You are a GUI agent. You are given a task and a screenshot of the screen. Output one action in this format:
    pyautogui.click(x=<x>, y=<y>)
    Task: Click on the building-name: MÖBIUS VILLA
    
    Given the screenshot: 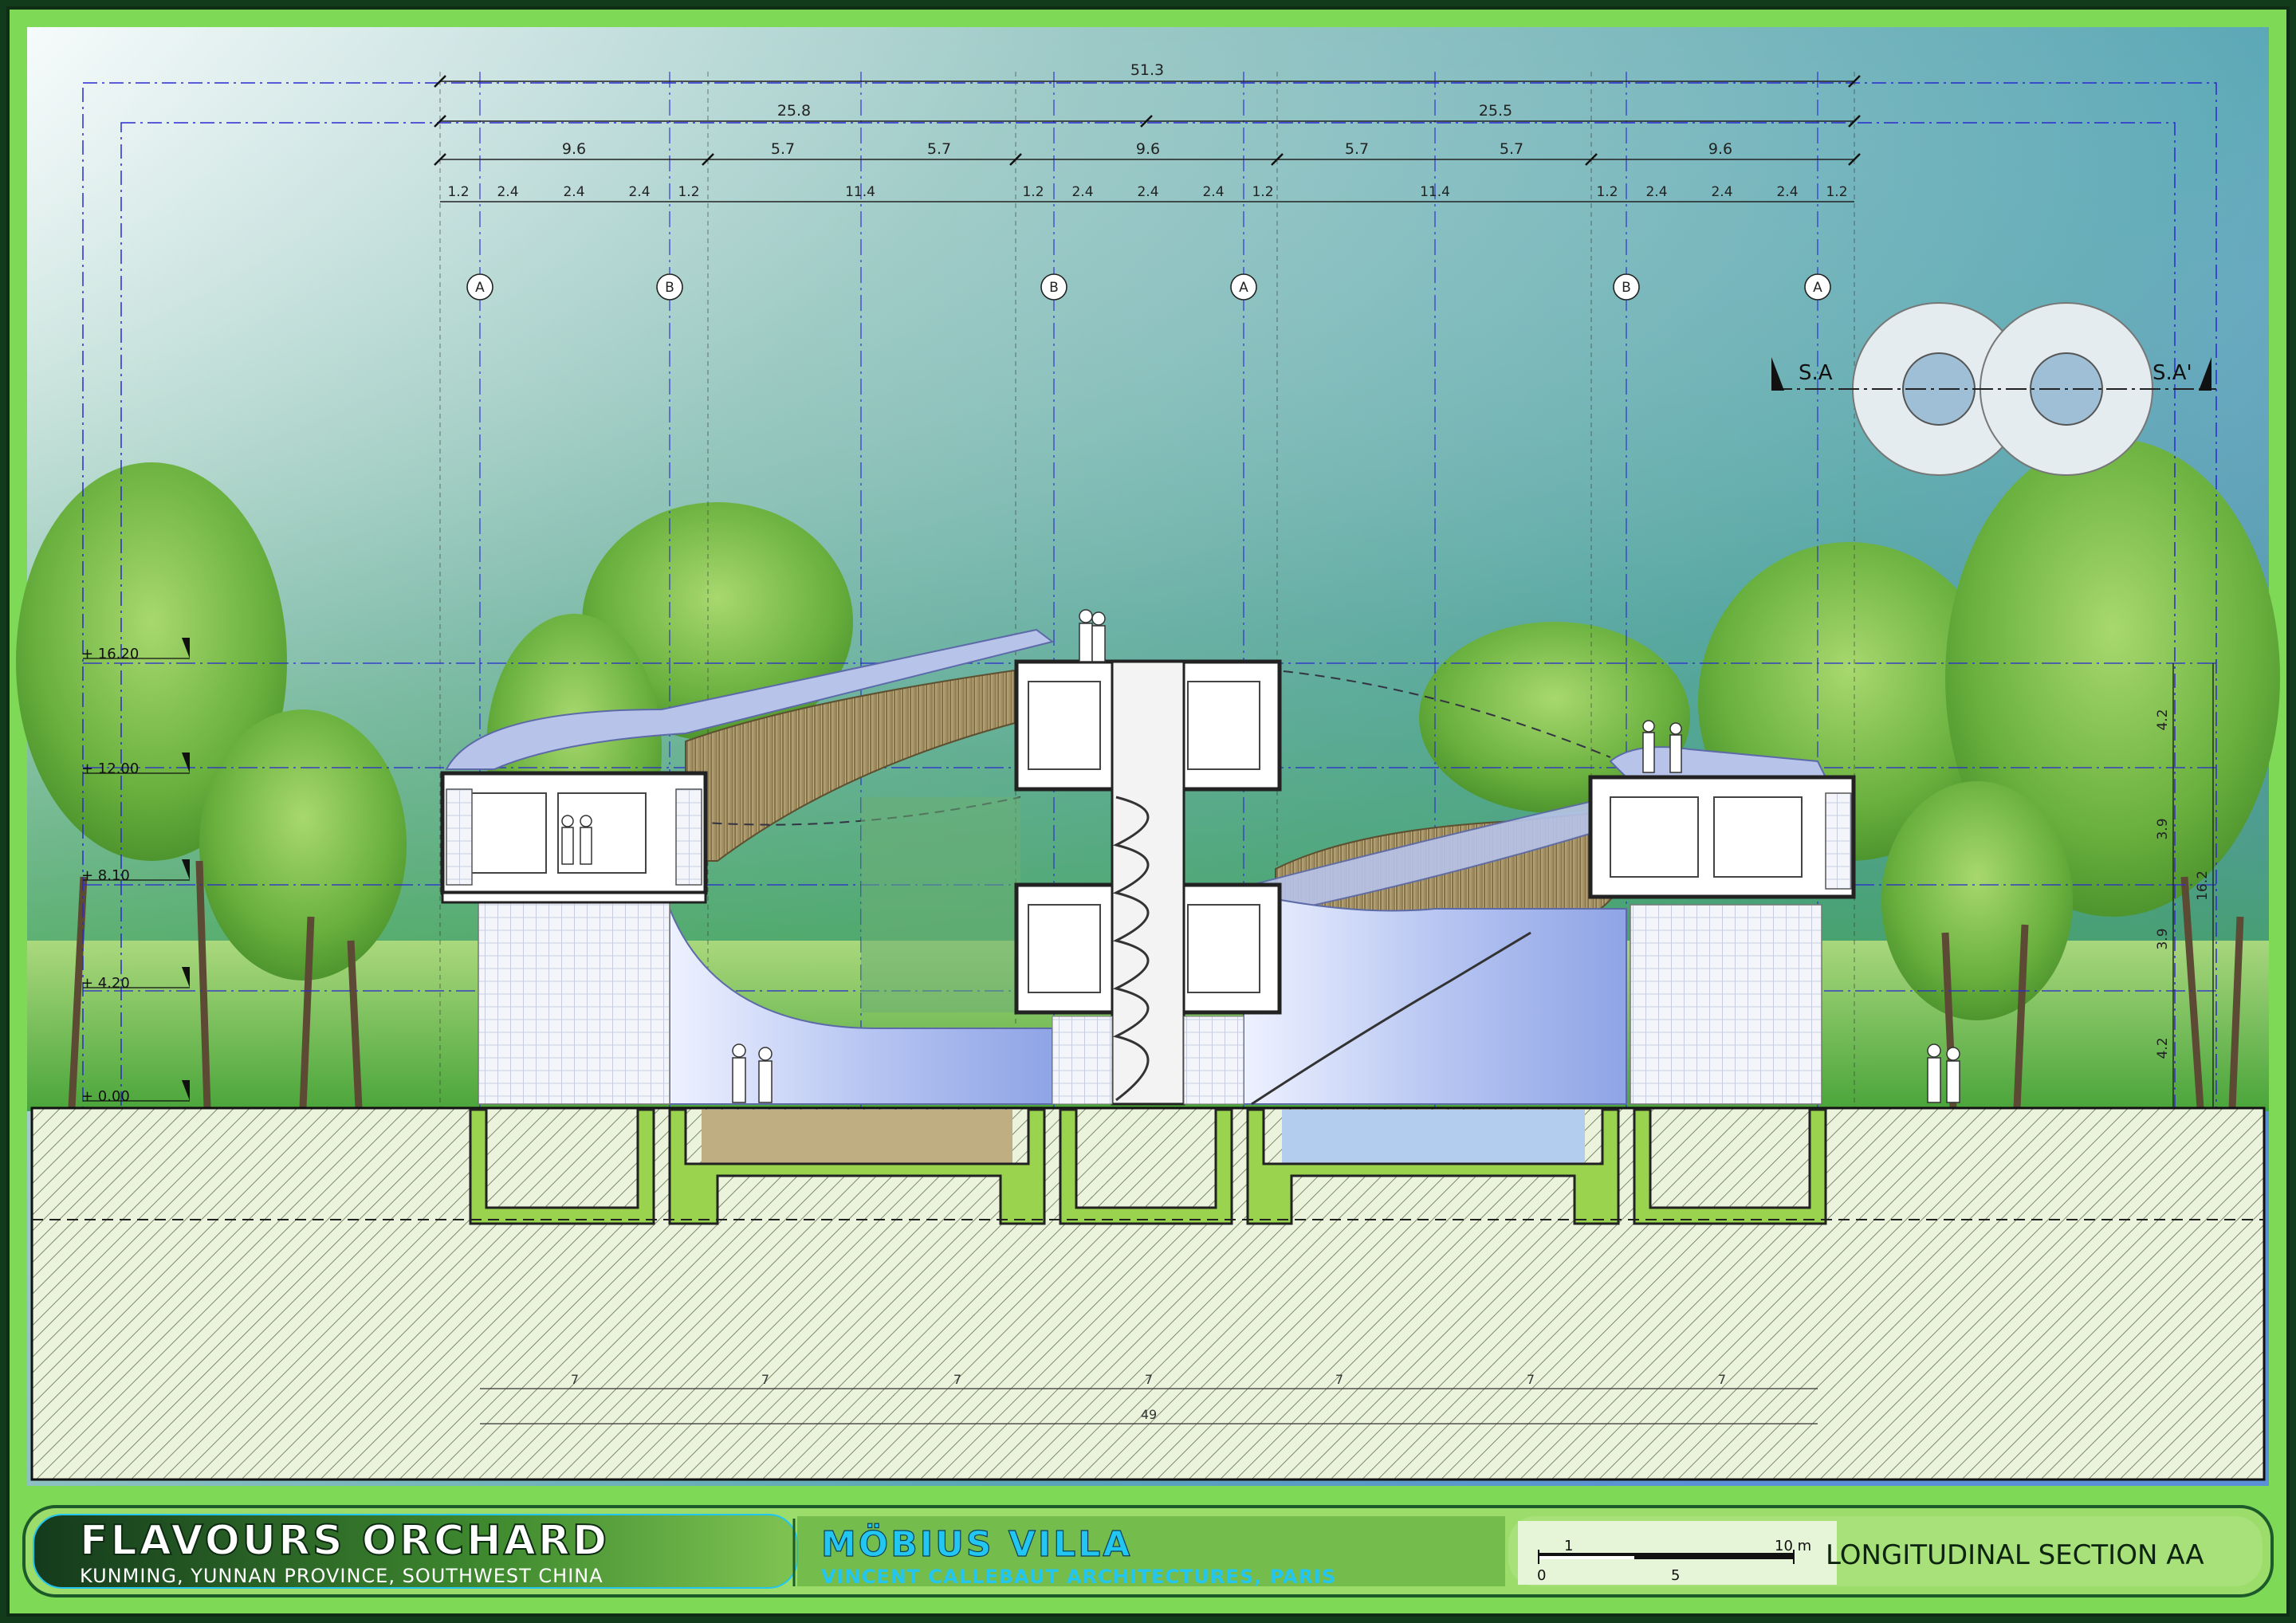 What is the action you would take?
    pyautogui.click(x=976, y=1544)
    